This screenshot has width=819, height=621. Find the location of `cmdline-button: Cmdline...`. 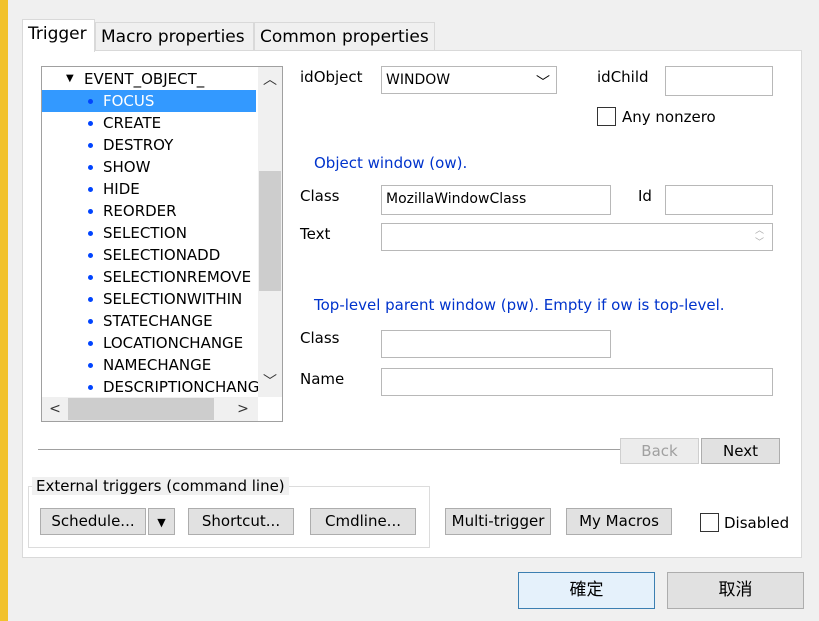

cmdline-button: Cmdline... is located at coordinates (363, 521).